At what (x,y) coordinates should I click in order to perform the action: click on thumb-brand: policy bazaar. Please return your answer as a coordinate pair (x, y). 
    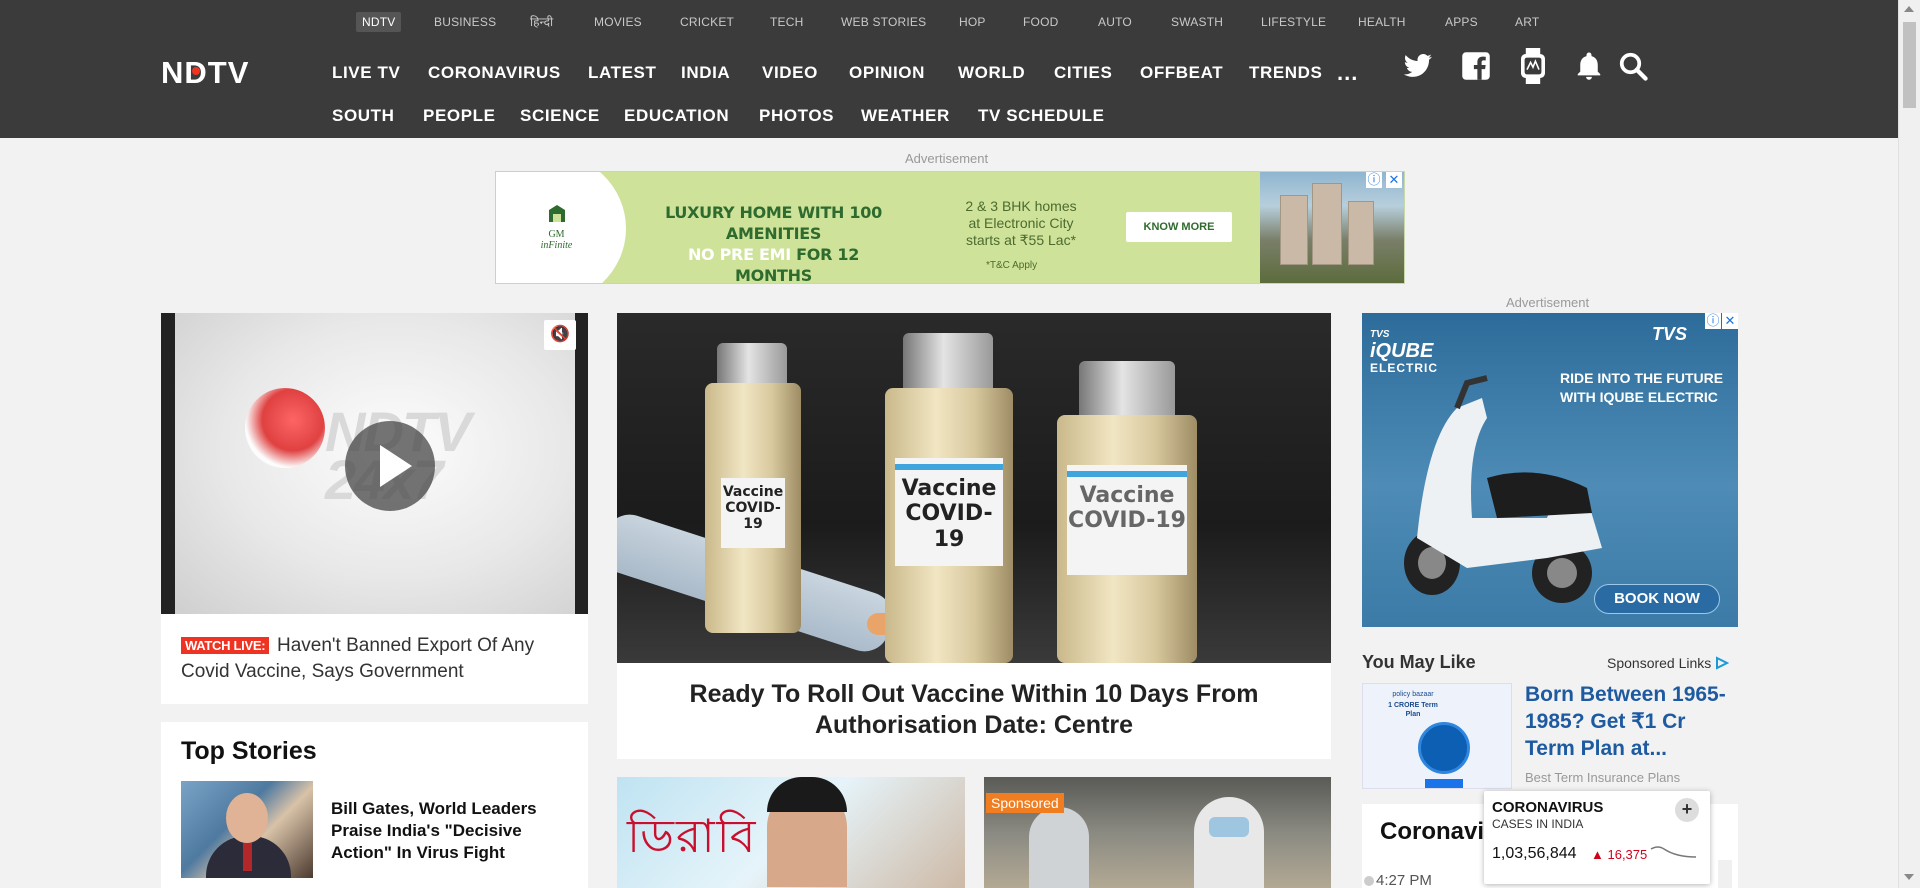
    Looking at the image, I should click on (1413, 694).